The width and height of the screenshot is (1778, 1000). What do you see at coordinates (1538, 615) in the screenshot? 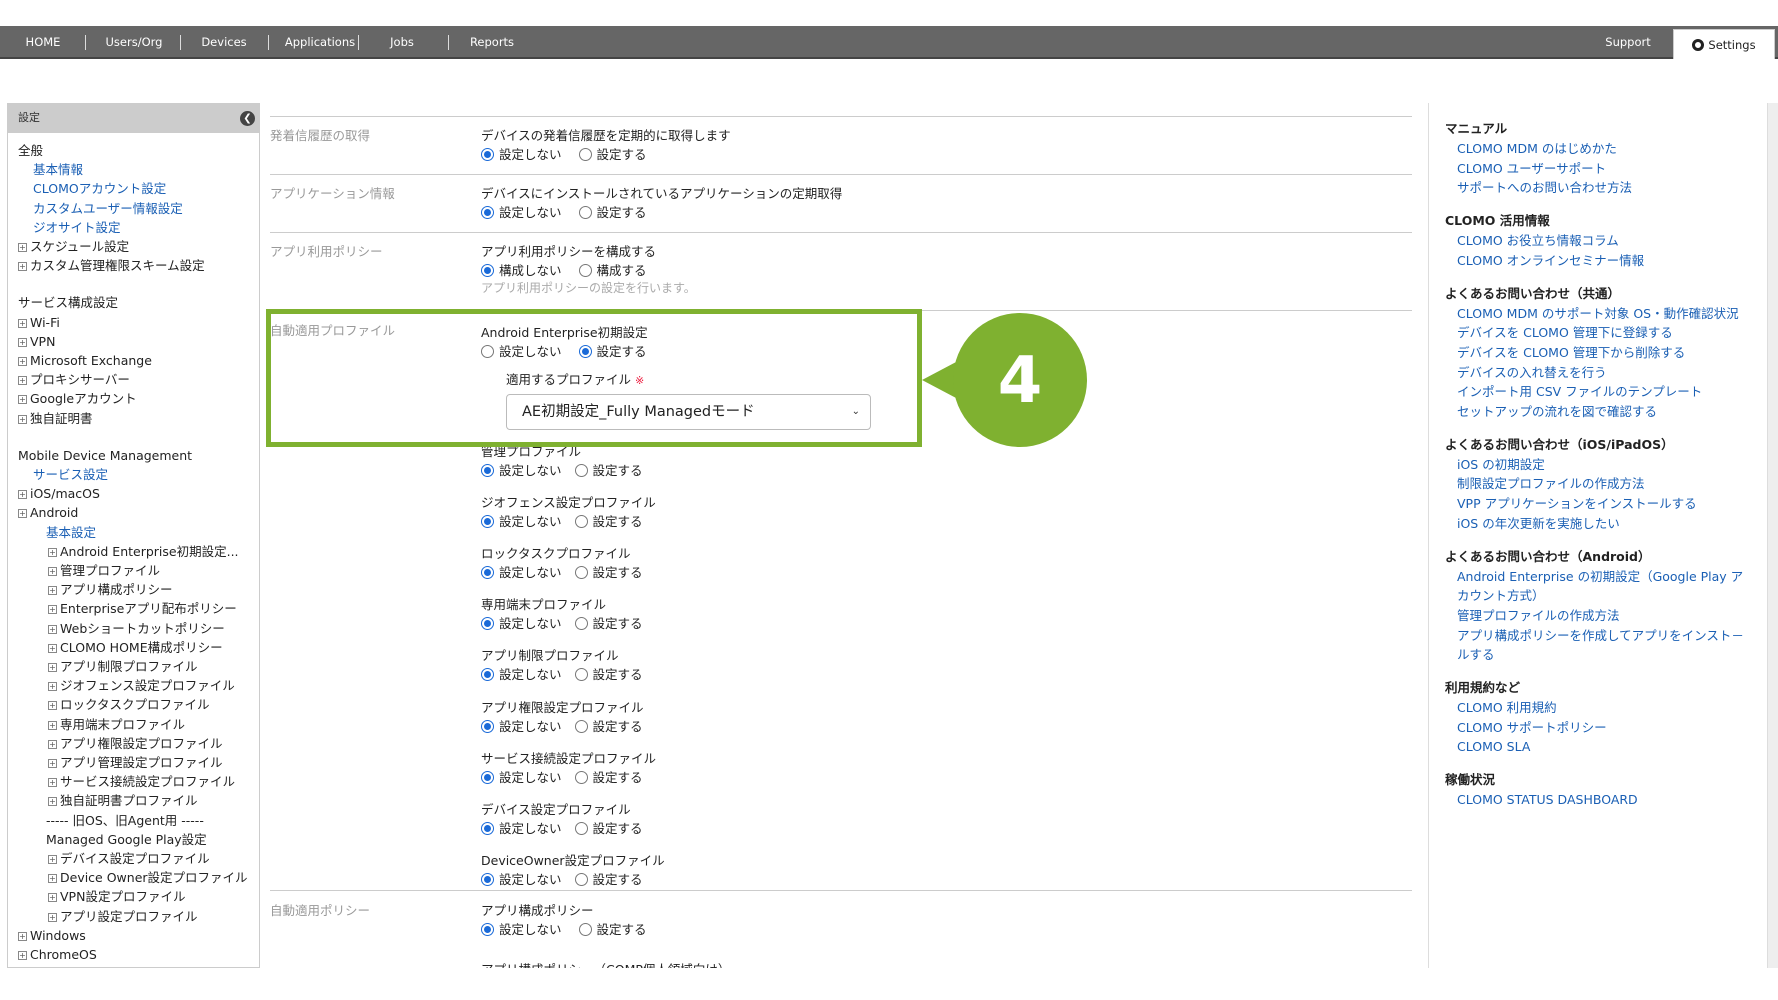
I see `help-link: 管理プロファイルの作成方法` at bounding box center [1538, 615].